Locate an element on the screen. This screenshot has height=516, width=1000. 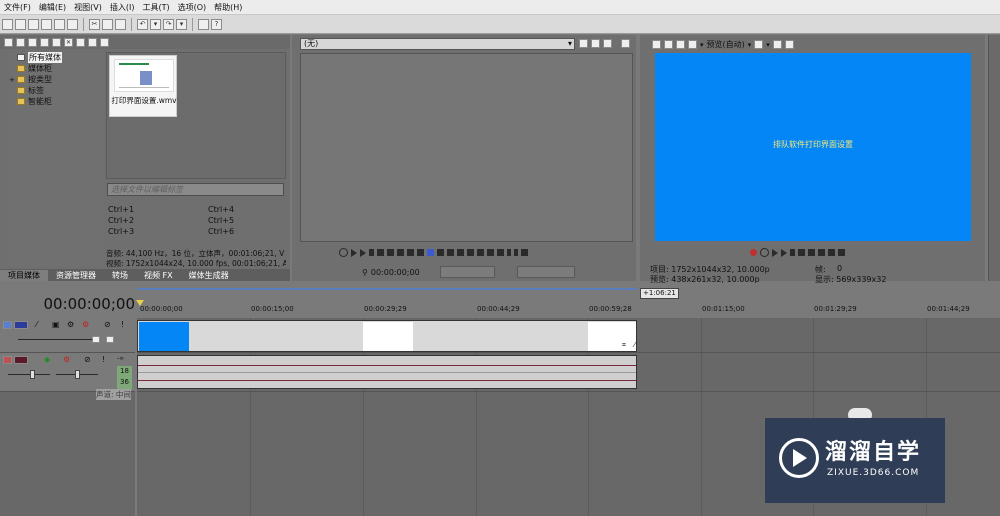
menu-tools: 工具(T) is located at coordinates (155, 7).